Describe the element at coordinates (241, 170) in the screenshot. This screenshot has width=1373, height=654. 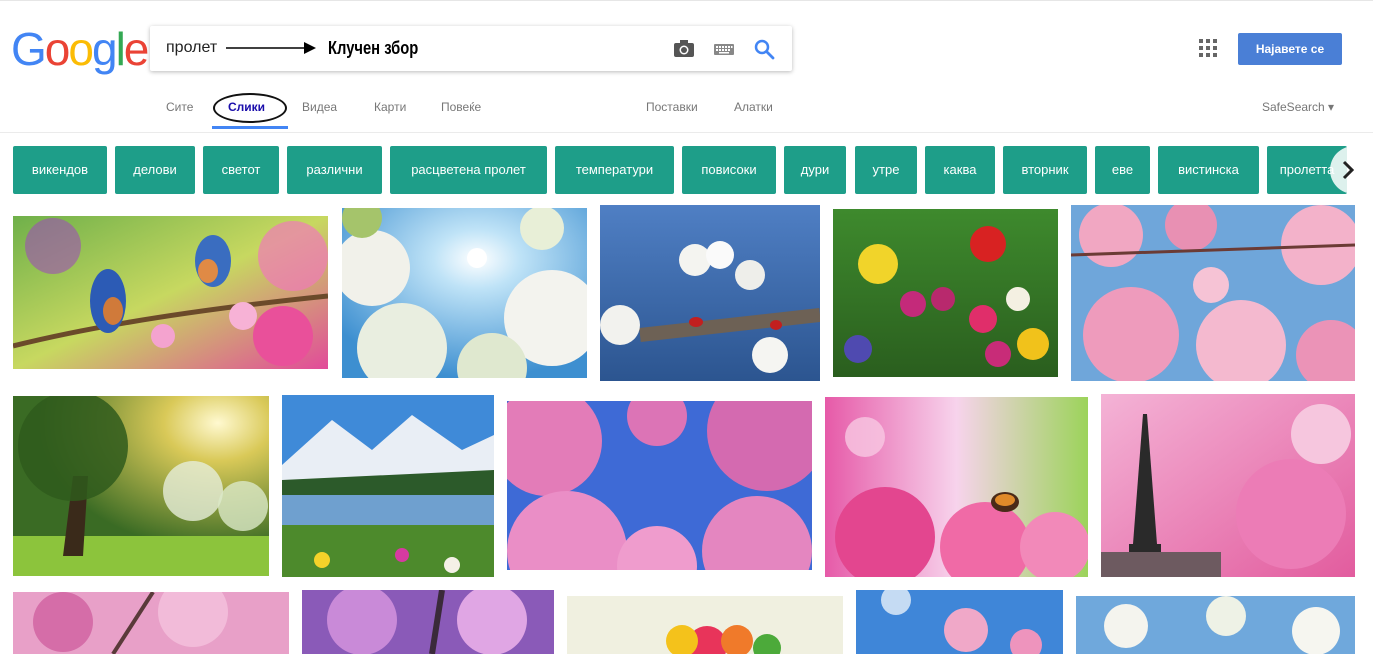
I see `related-chip: светот` at that location.